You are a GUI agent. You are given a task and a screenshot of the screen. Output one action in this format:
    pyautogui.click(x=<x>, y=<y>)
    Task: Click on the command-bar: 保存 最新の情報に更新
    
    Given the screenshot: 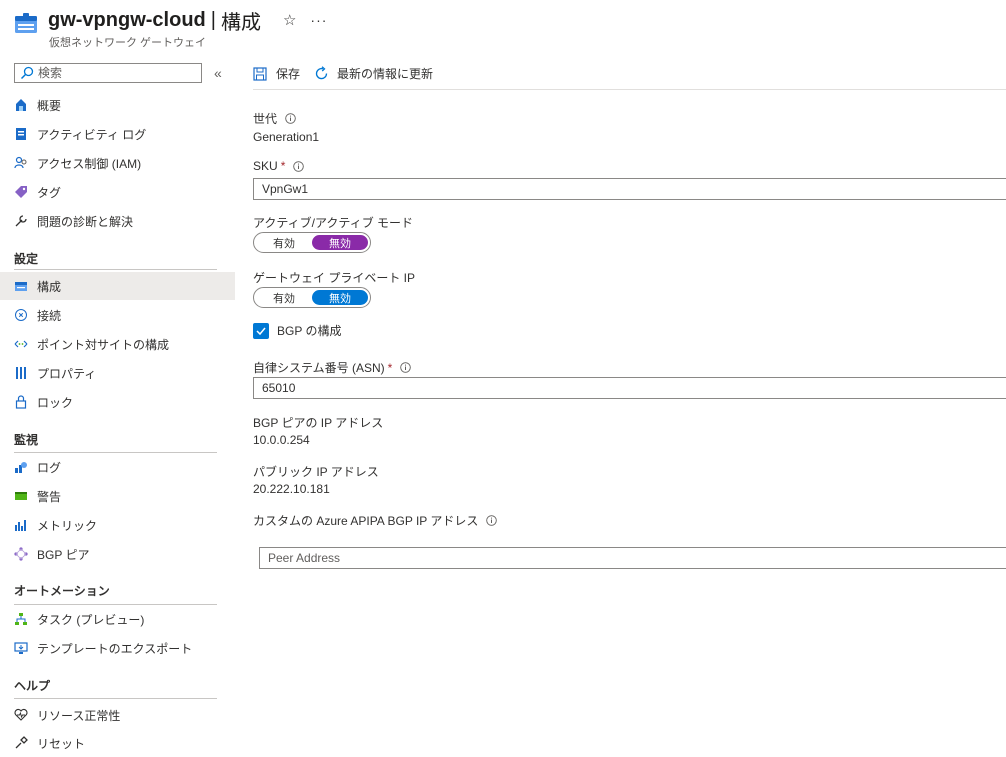 What is the action you would take?
    pyautogui.click(x=629, y=74)
    